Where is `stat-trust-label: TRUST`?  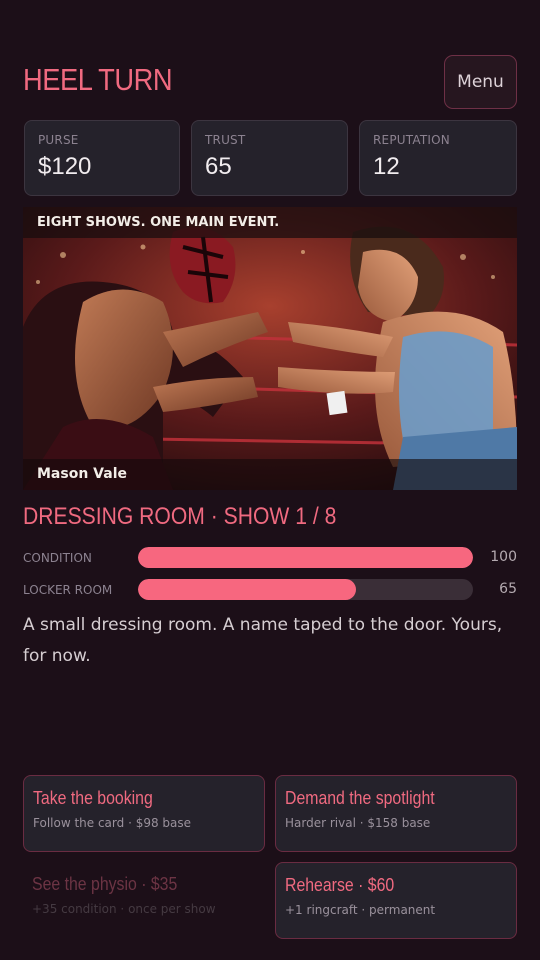 stat-trust-label: TRUST is located at coordinates (225, 140).